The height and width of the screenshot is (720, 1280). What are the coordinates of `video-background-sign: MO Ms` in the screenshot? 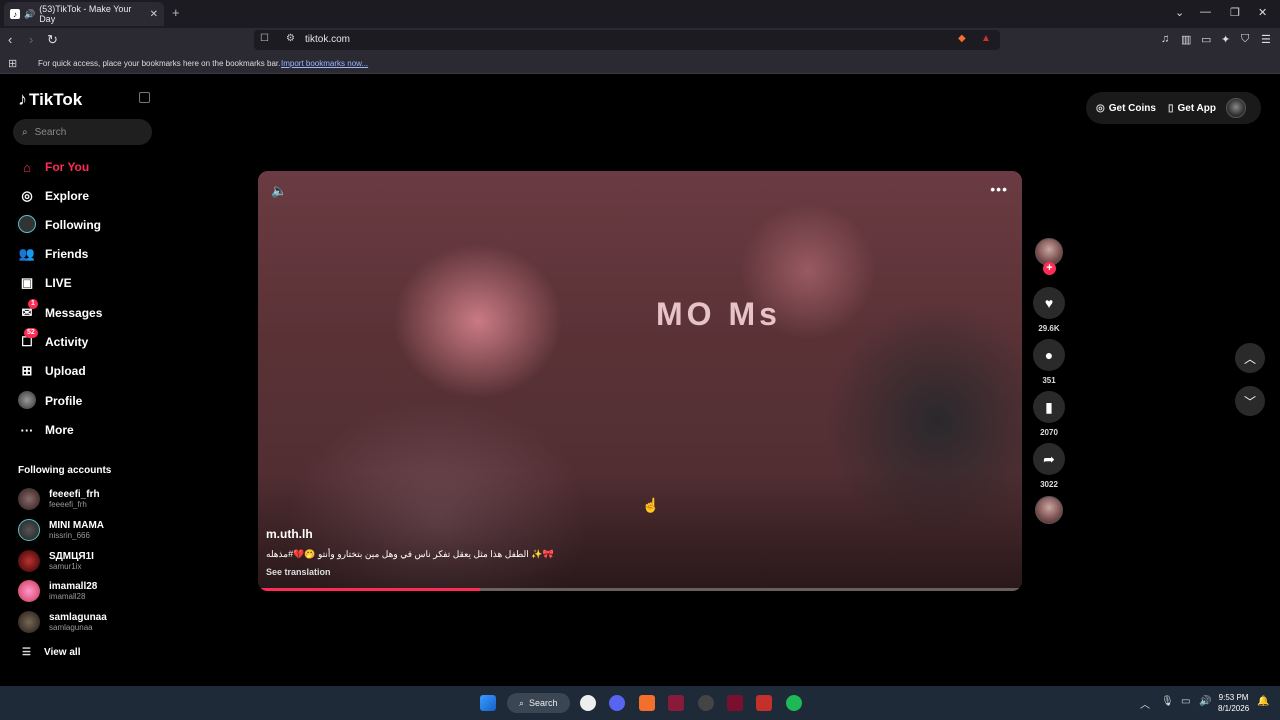 It's located at (718, 314).